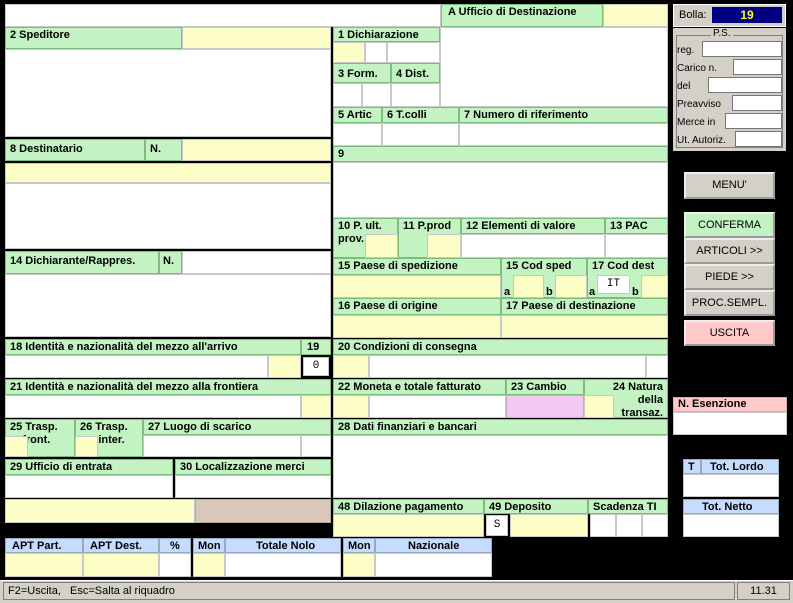 Image resolution: width=793 pixels, height=603 pixels. I want to click on esenzione-input, so click(730, 423).